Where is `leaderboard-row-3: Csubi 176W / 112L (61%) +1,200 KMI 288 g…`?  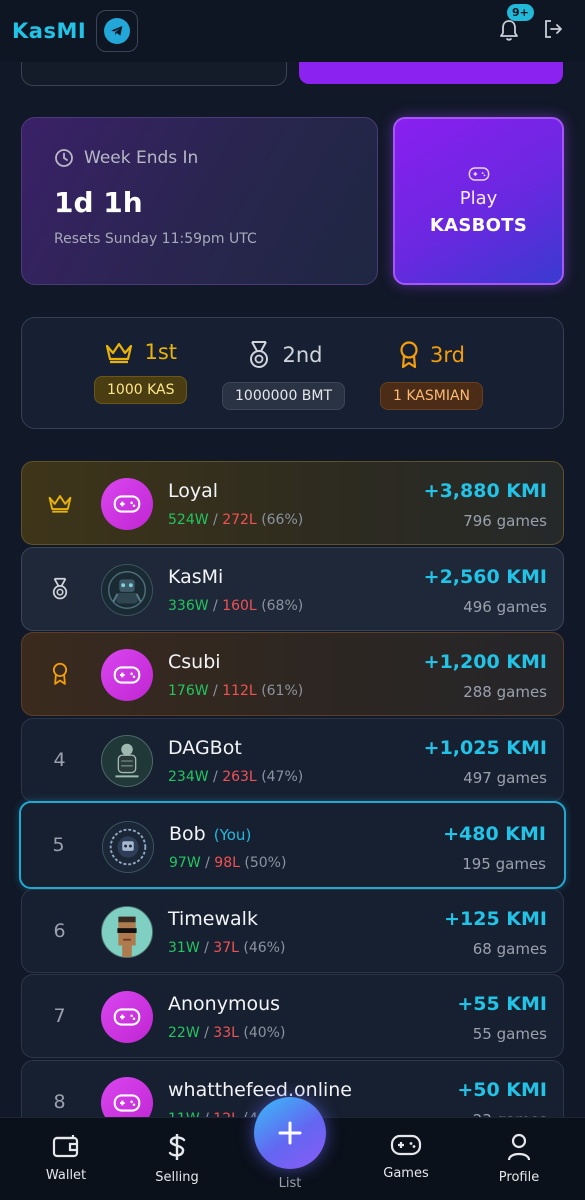 leaderboard-row-3: Csubi 176W / 112L (61%) +1,200 KMI 288 g… is located at coordinates (292, 674).